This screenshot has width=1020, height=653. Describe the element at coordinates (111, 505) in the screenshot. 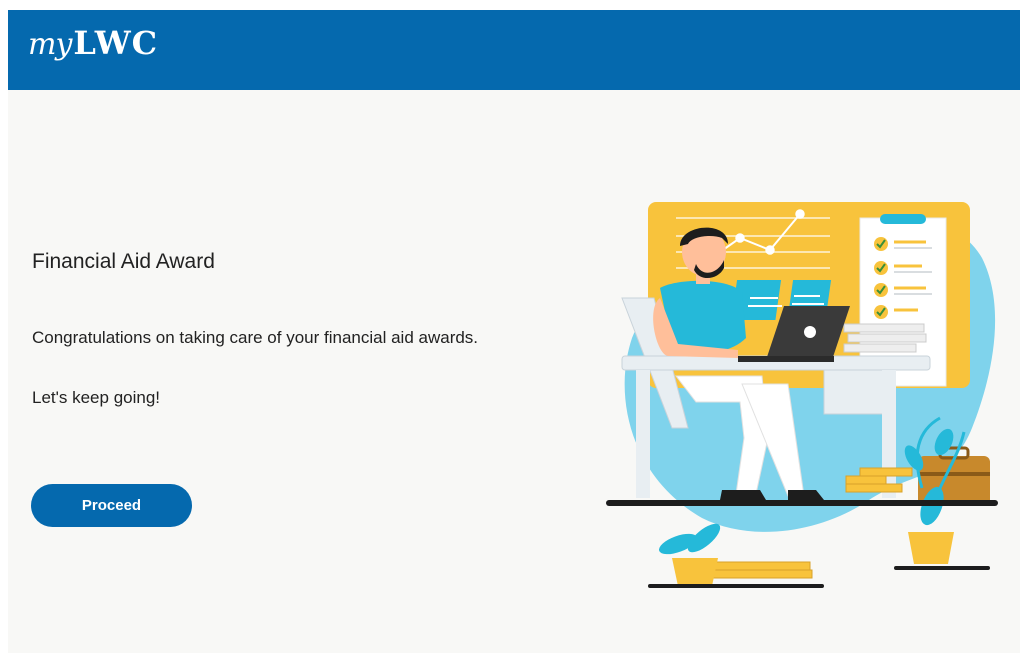

I see `proceed-button: Proceed` at that location.